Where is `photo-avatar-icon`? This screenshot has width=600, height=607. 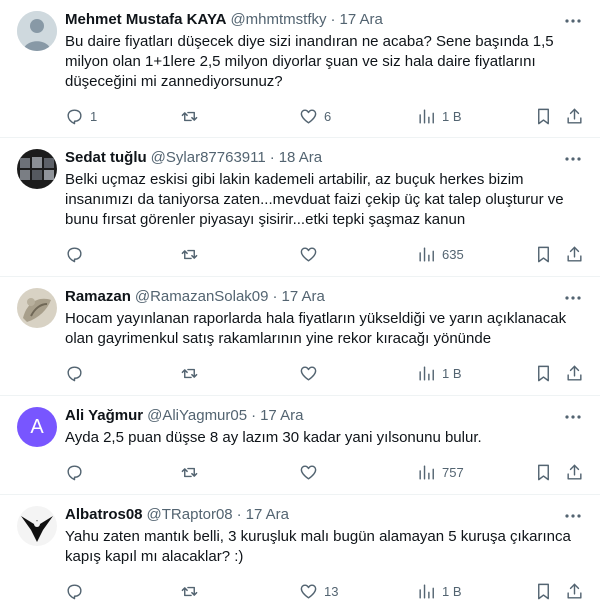
photo-avatar-icon is located at coordinates (37, 169).